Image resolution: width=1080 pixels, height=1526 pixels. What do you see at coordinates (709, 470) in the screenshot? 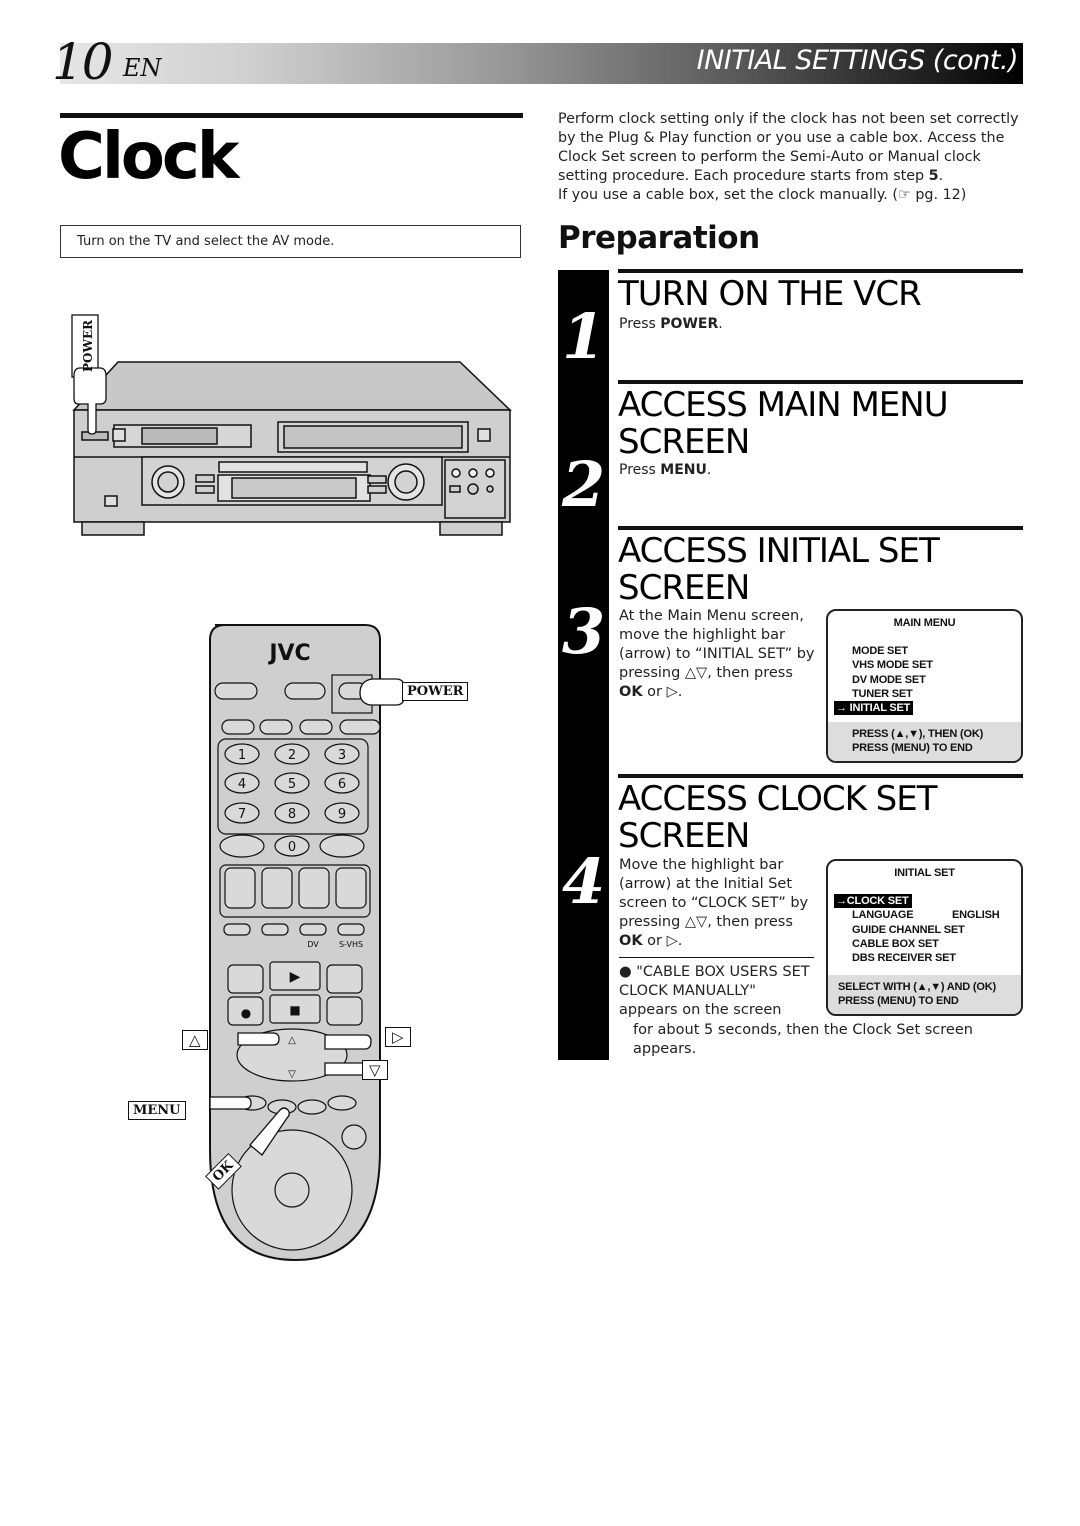
I see `step-2-text-post: .` at bounding box center [709, 470].